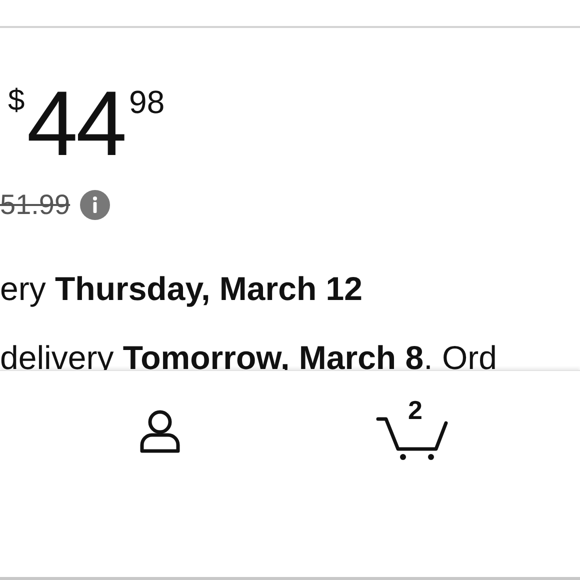 Image resolution: width=580 pixels, height=580 pixels. I want to click on currency-symbol: $, so click(16, 101).